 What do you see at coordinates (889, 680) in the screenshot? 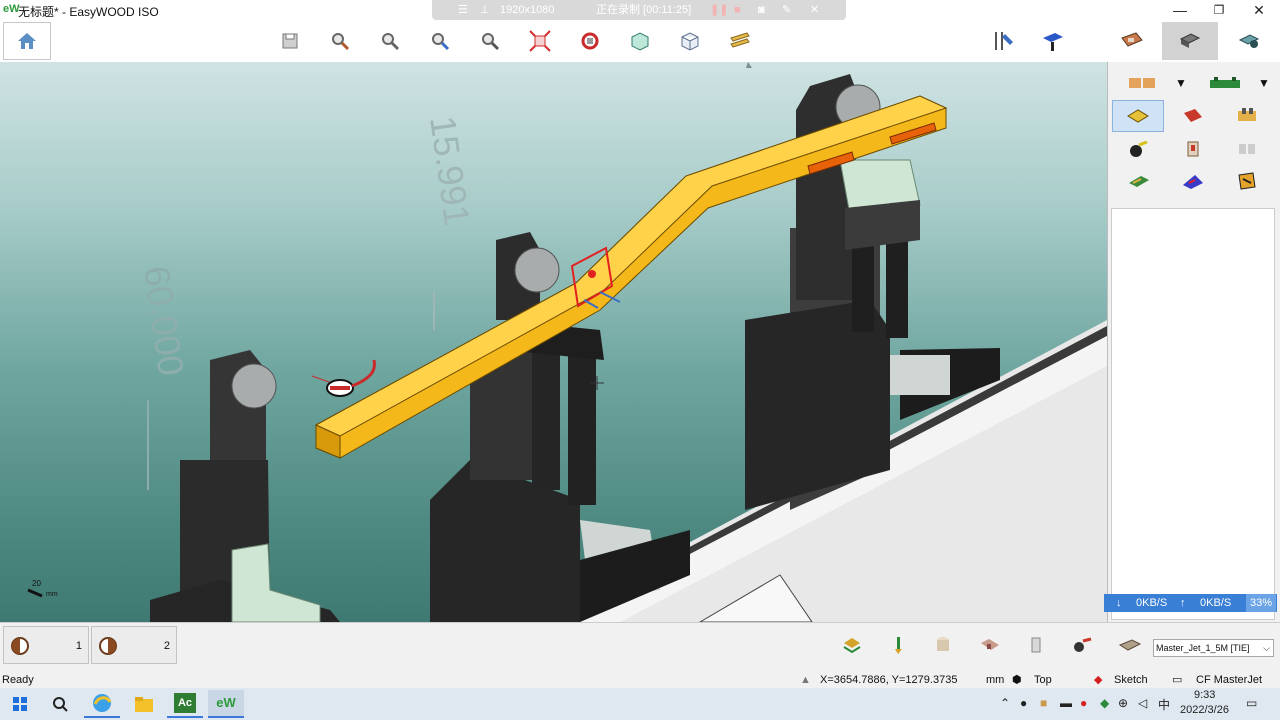
I see `cursor-coordinates: X=3654.7886, Y=1279.3735` at bounding box center [889, 680].